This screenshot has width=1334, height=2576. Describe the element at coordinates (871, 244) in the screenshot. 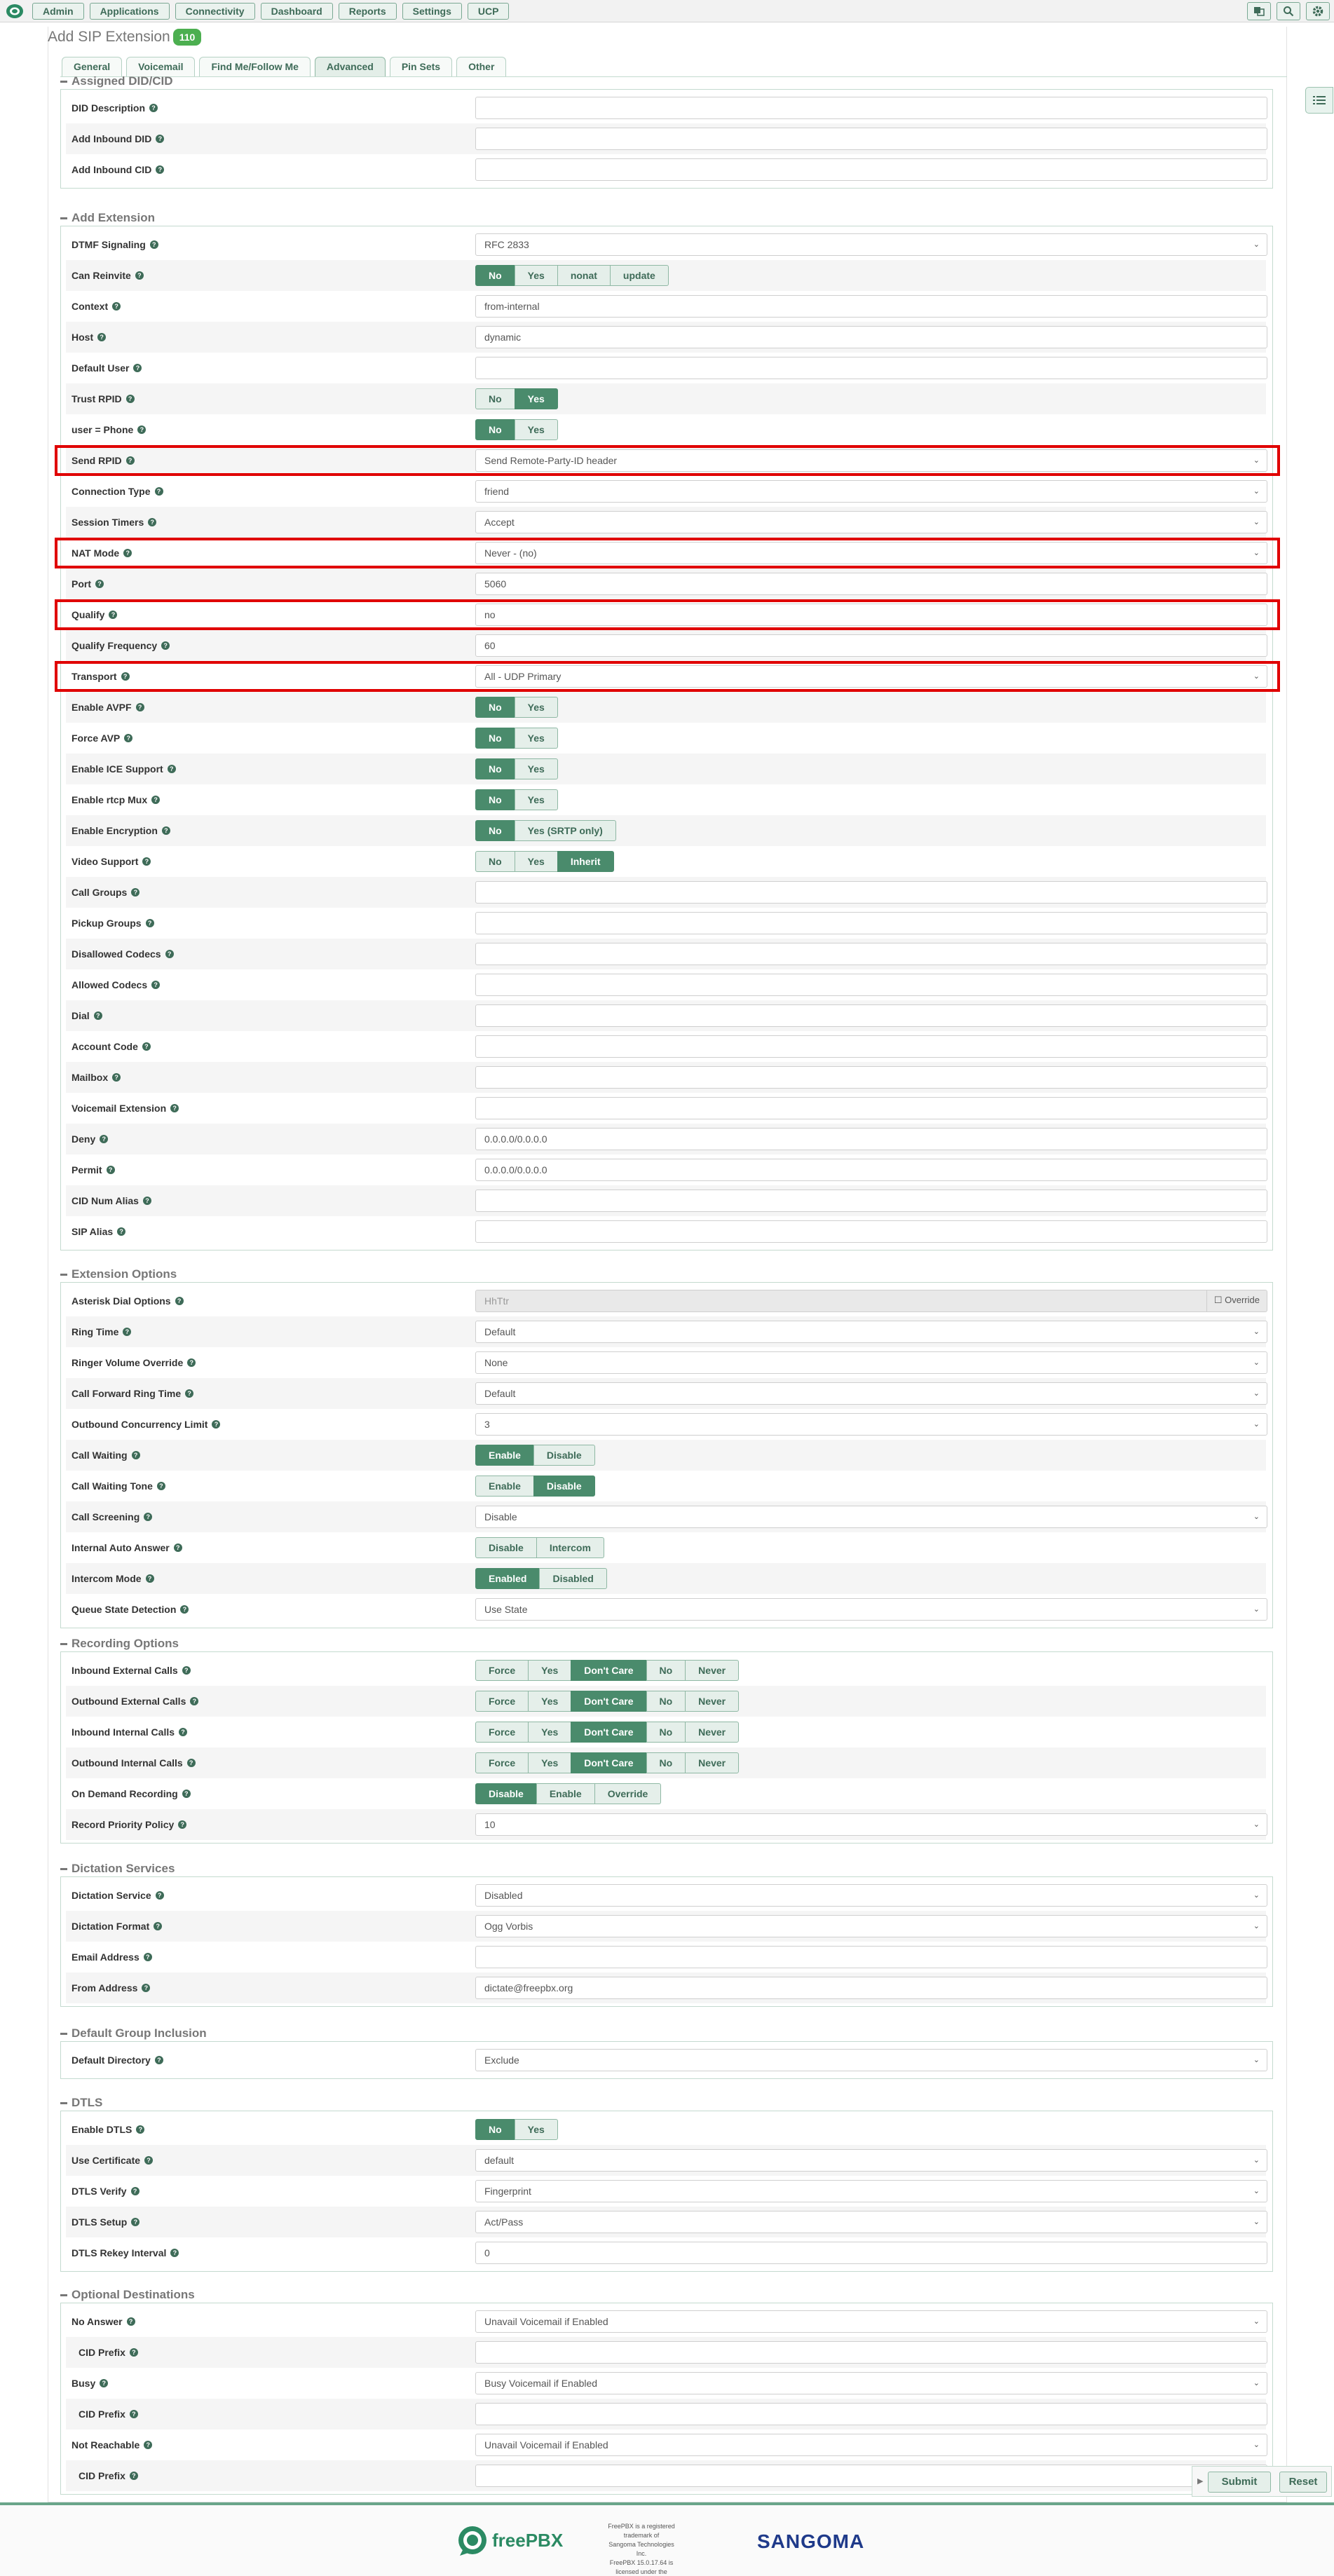

I see `dtmf-signaling-select: RFC 2833 ⌄` at that location.